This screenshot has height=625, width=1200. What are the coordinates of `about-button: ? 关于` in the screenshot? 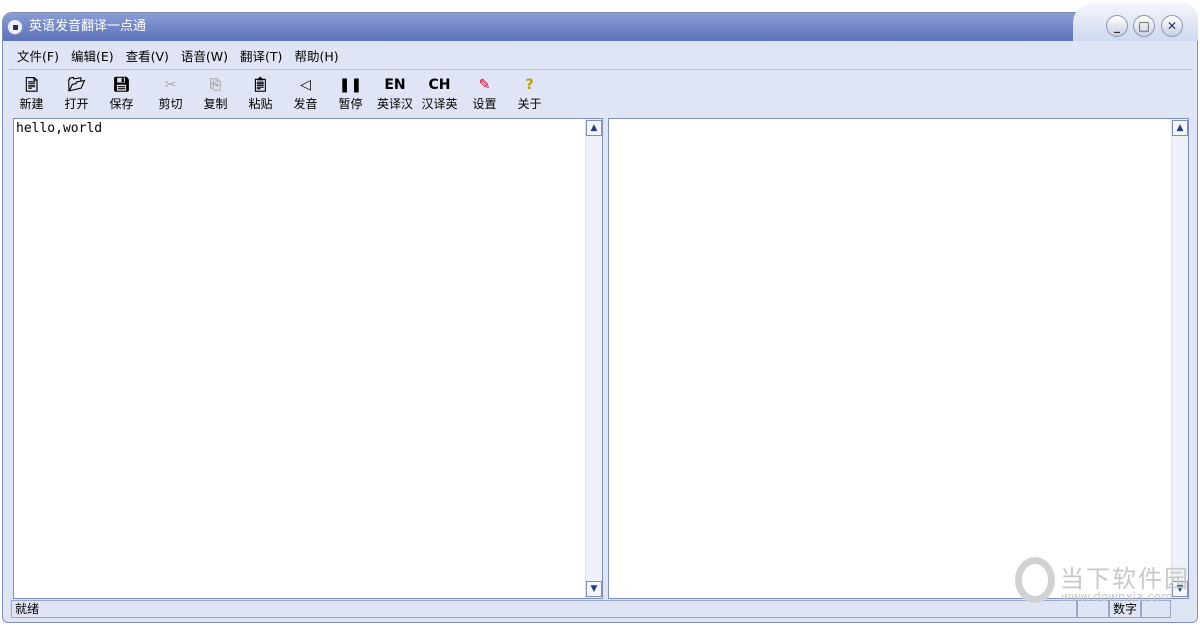 It's located at (529, 93).